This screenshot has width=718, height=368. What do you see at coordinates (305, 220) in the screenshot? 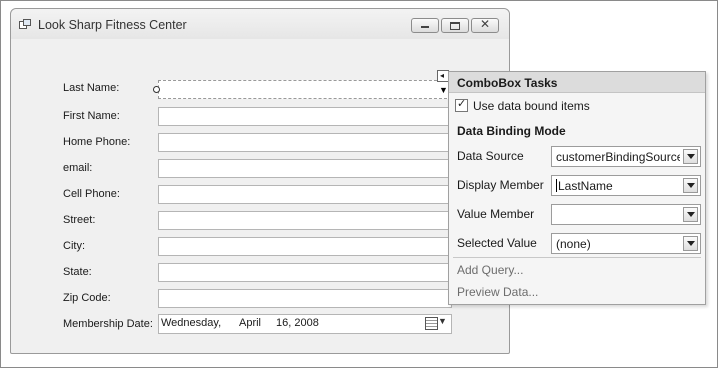
I see `street-field` at bounding box center [305, 220].